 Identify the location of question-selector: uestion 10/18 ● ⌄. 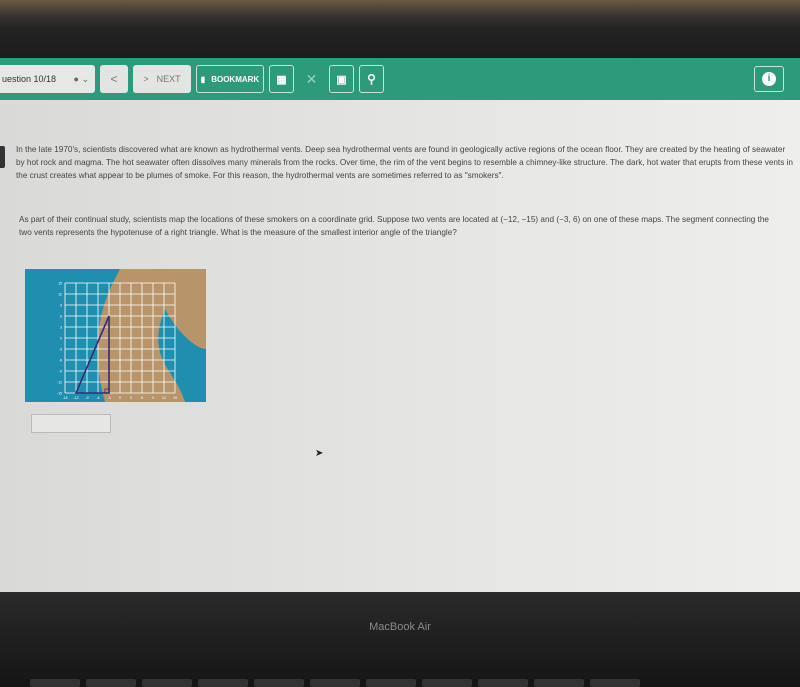
(47, 79).